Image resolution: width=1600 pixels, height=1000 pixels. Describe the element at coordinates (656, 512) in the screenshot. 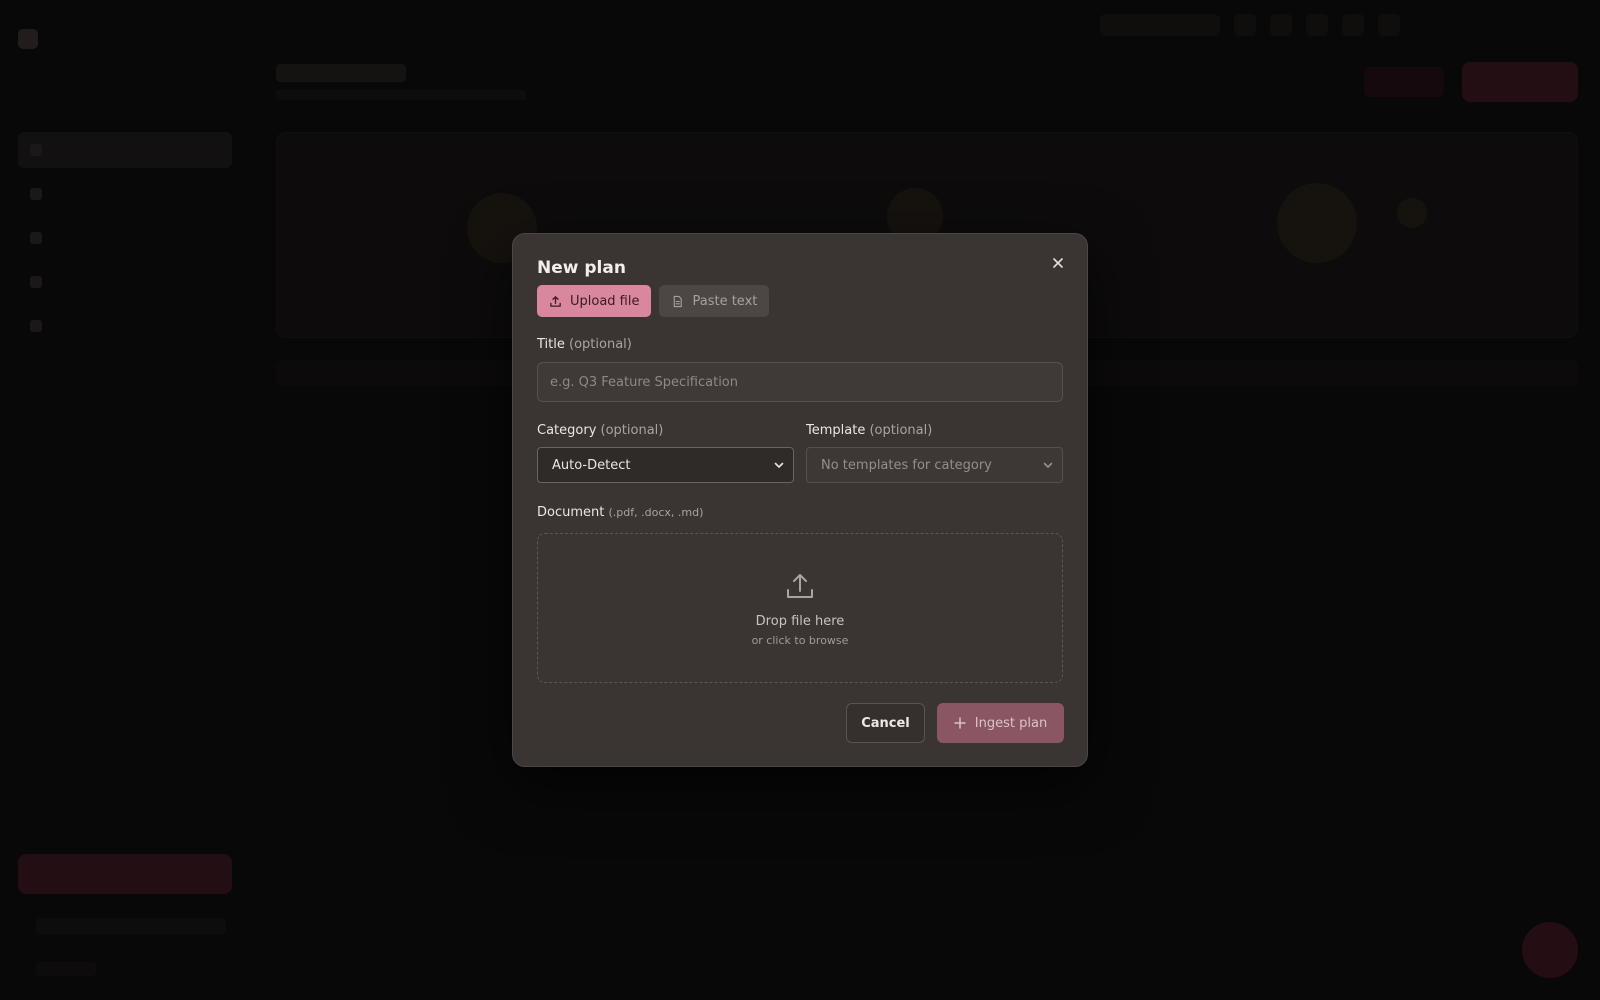

I see `document-format-hint: (.pdf, .docx, .md)` at that location.